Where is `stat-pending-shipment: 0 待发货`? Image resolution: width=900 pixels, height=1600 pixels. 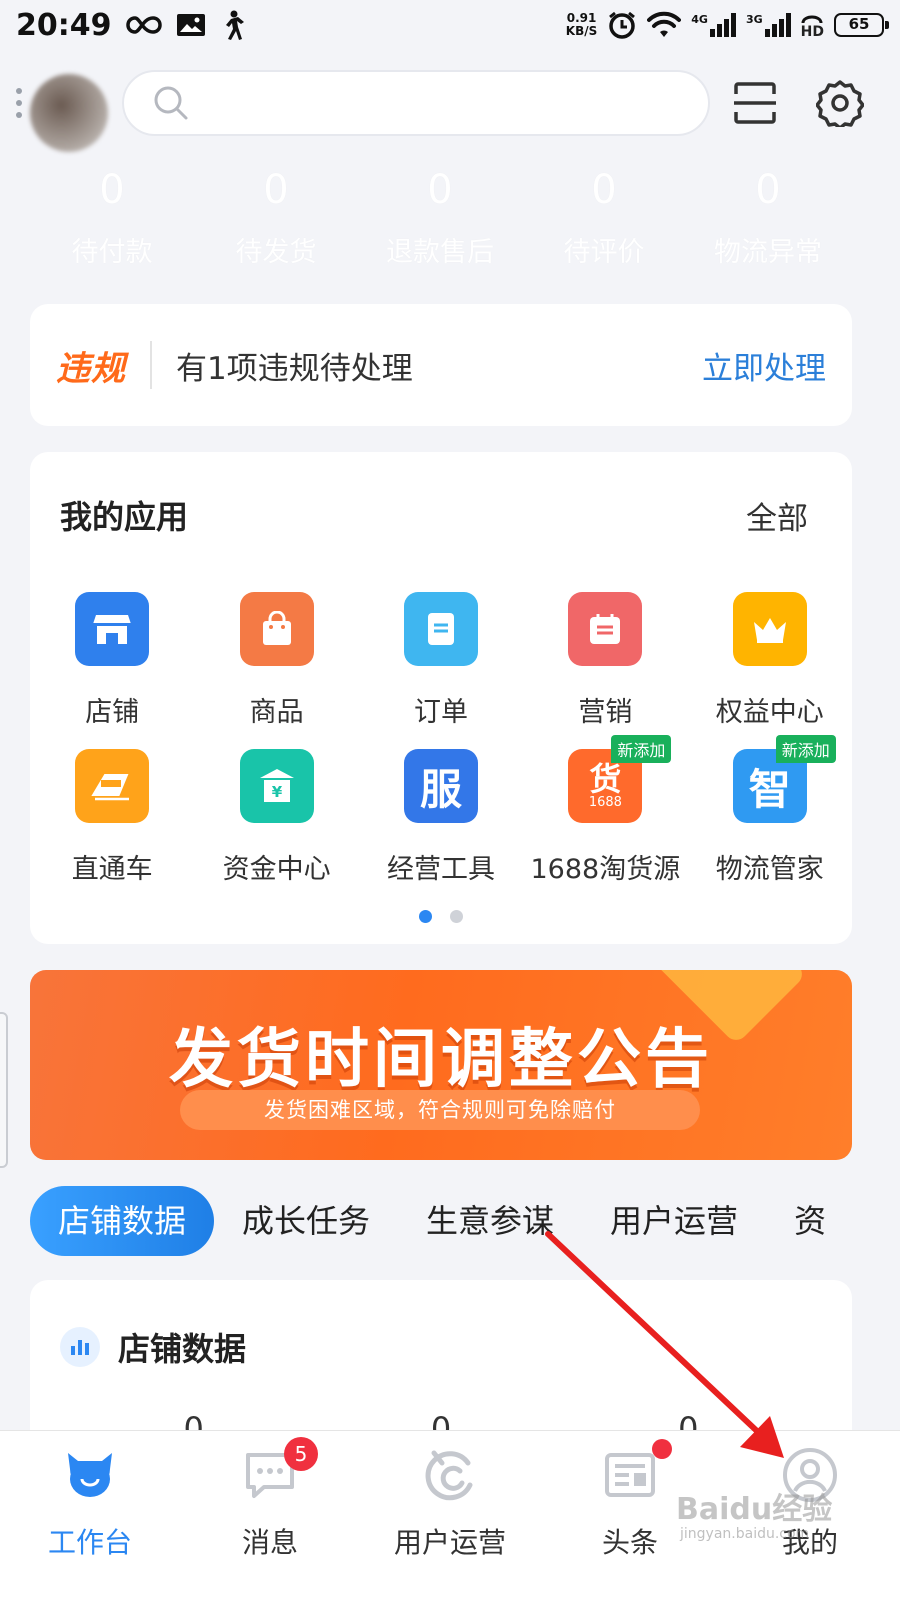
stat-pending-shipment: 0 待发货 is located at coordinates (276, 214).